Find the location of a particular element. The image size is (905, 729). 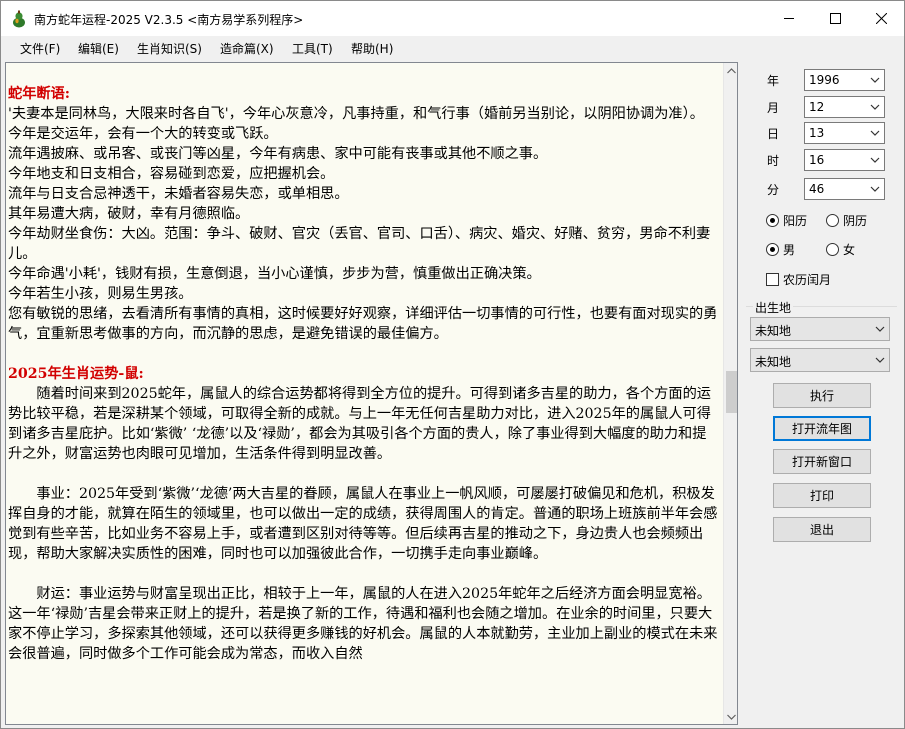

menu-bar: 文件(F) 编辑(E) 生肖知识(S) 造命篇(X) 工具(T) 帮助(H) is located at coordinates (452, 47).